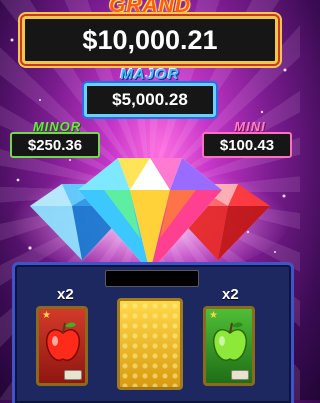 This screenshot has width=320, height=403. Describe the element at coordinates (230, 294) in the screenshot. I see `right-card-multiplier: x2` at that location.